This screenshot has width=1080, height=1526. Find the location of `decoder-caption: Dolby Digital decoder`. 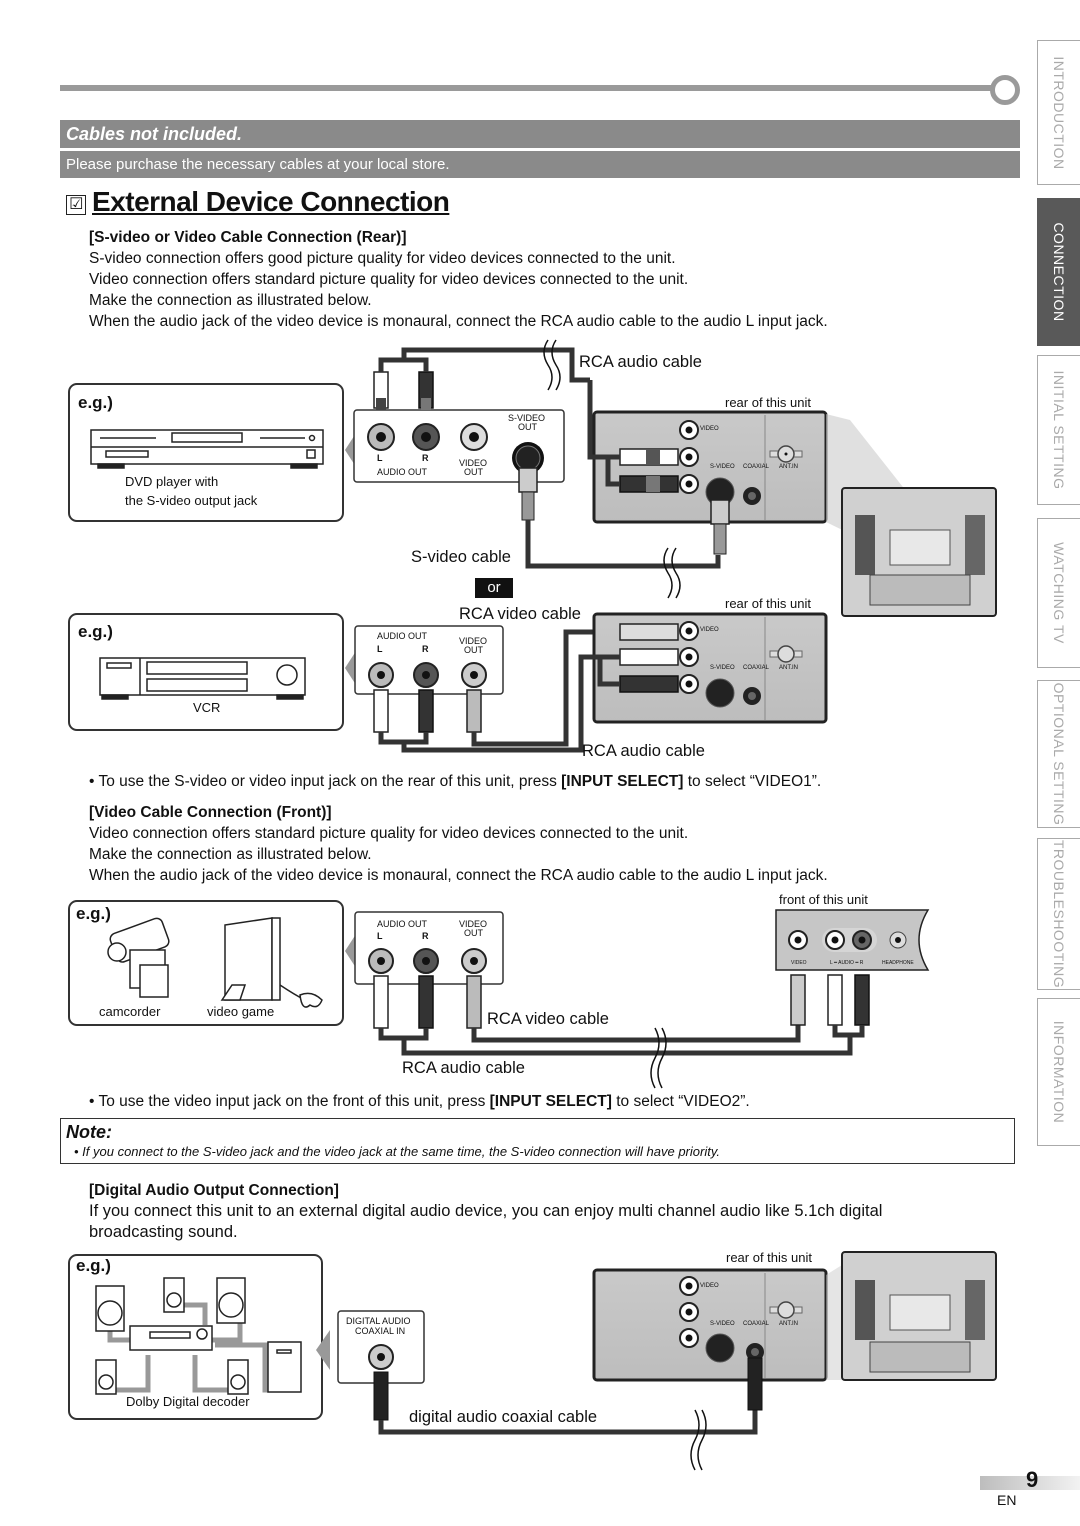

decoder-caption: Dolby Digital decoder is located at coordinates (188, 1401).